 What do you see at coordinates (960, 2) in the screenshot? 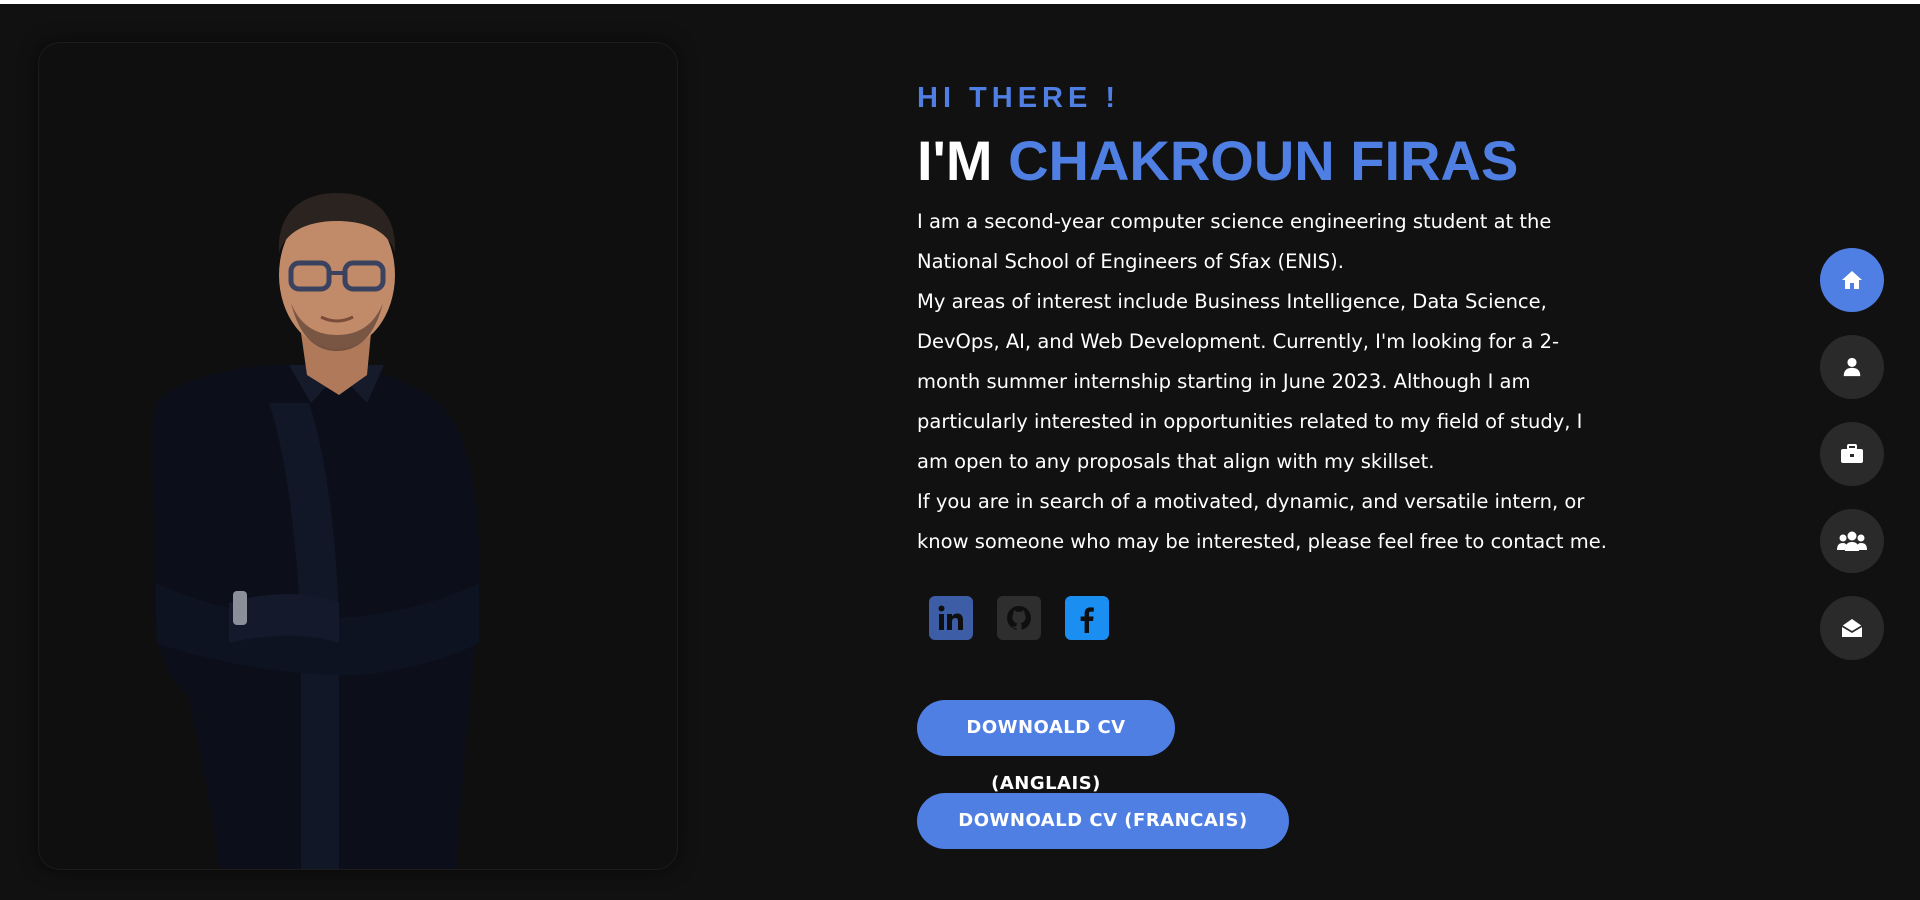
I see `top-border` at bounding box center [960, 2].